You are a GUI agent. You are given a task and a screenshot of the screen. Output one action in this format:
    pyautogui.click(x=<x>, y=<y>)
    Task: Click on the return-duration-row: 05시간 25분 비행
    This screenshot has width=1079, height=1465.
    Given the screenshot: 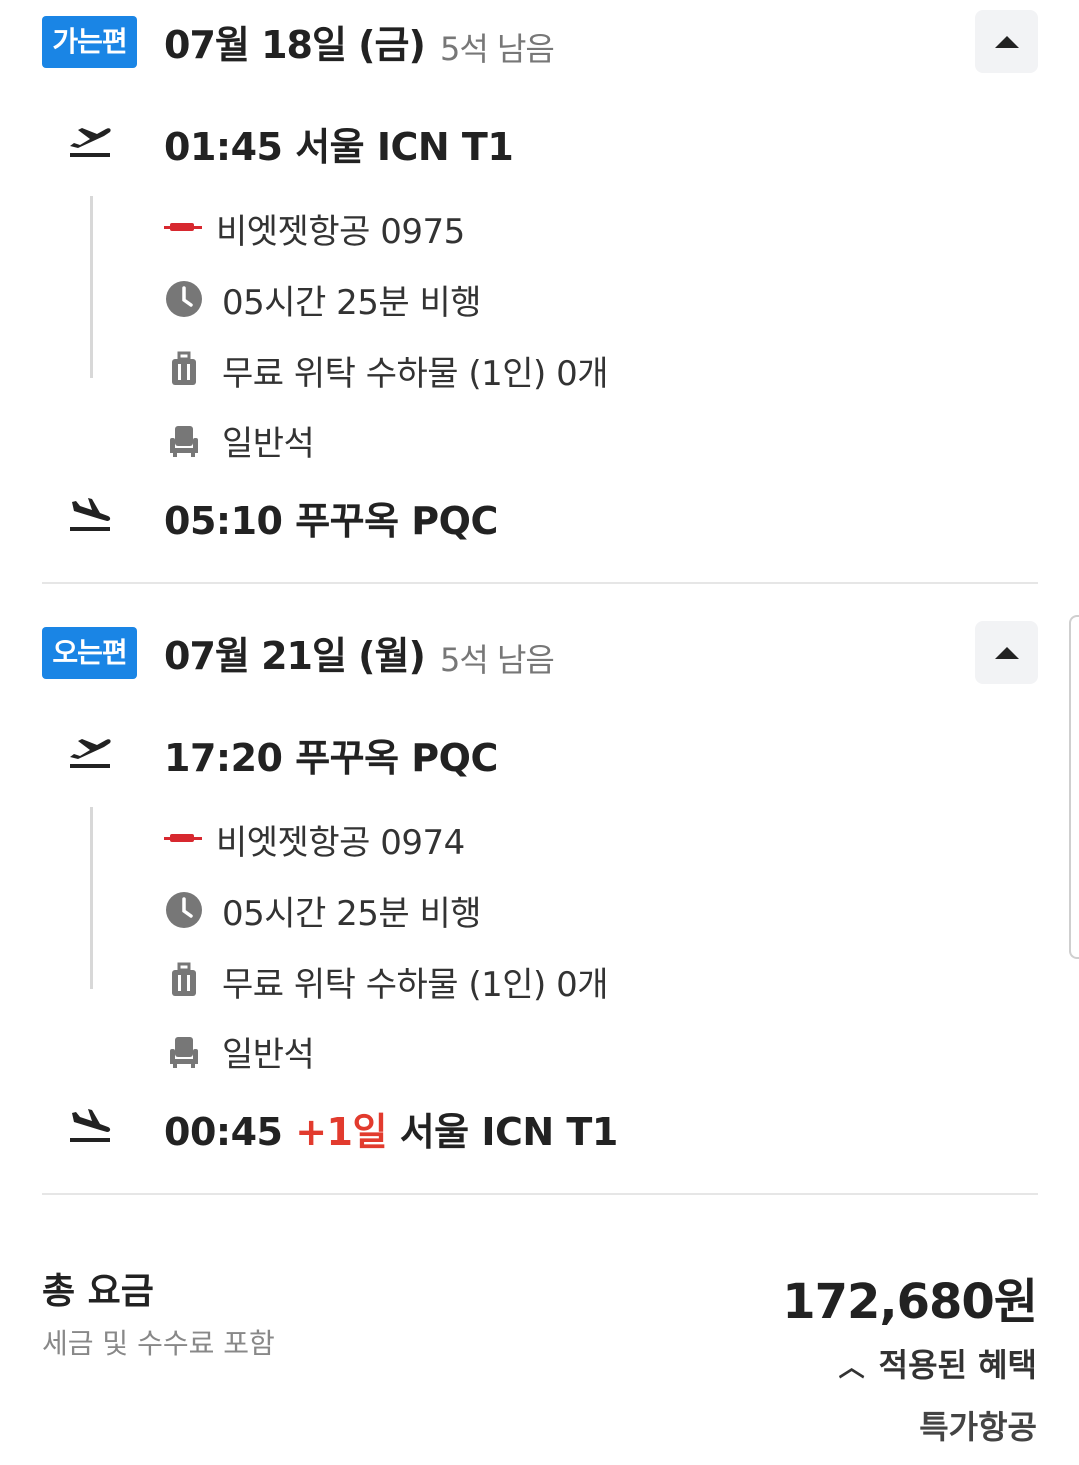 What is the action you would take?
    pyautogui.click(x=540, y=910)
    